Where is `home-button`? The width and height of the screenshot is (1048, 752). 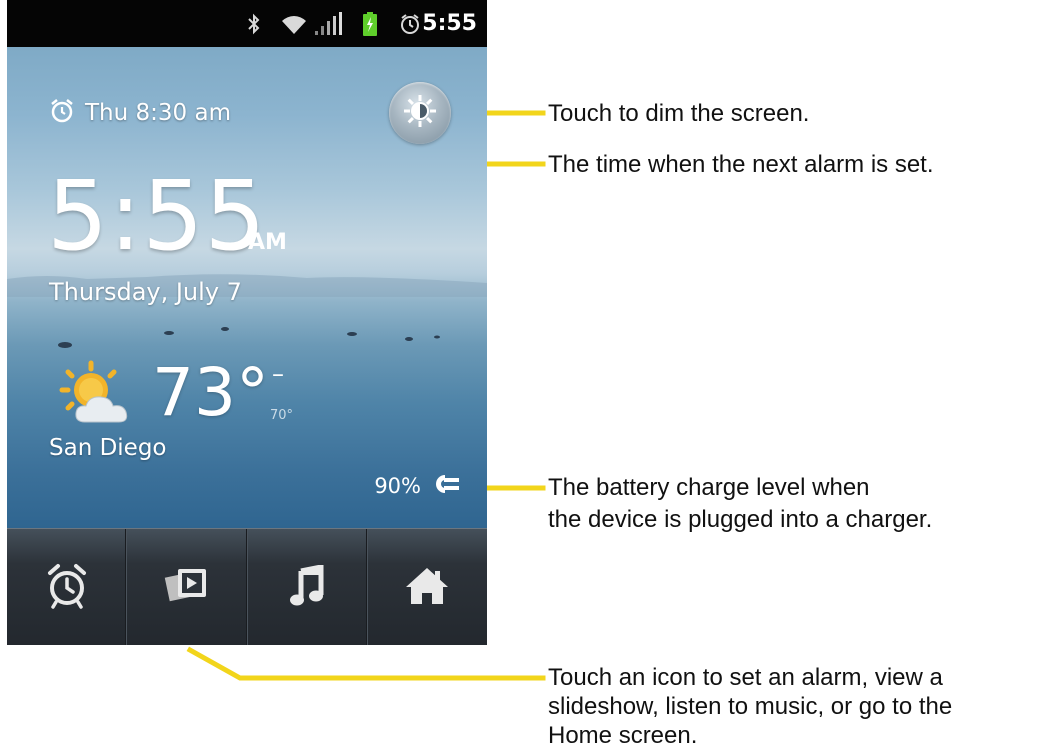 home-button is located at coordinates (427, 587).